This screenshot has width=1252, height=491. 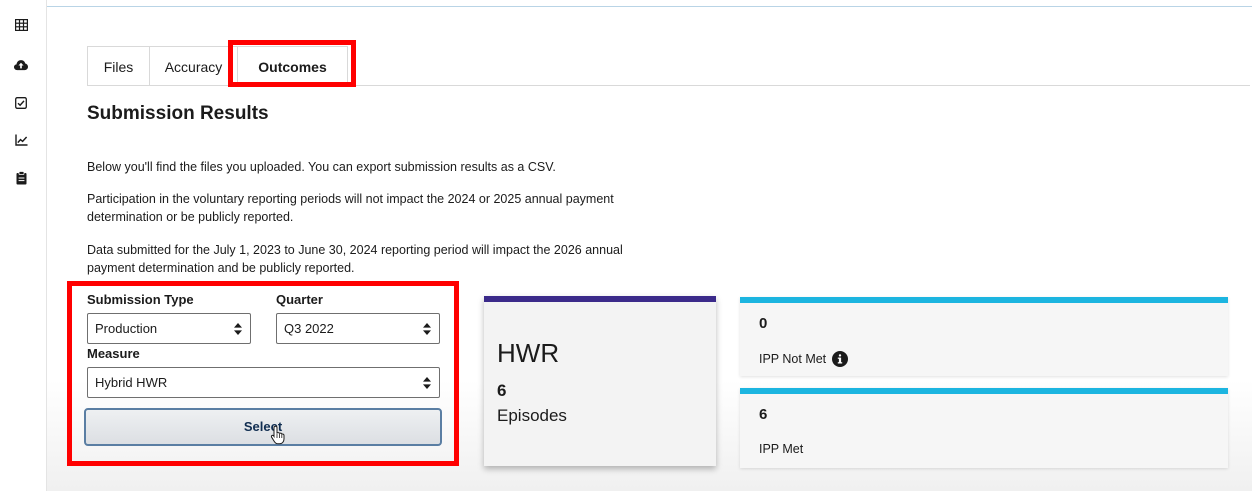 I want to click on measure-label: Measure, so click(x=113, y=353).